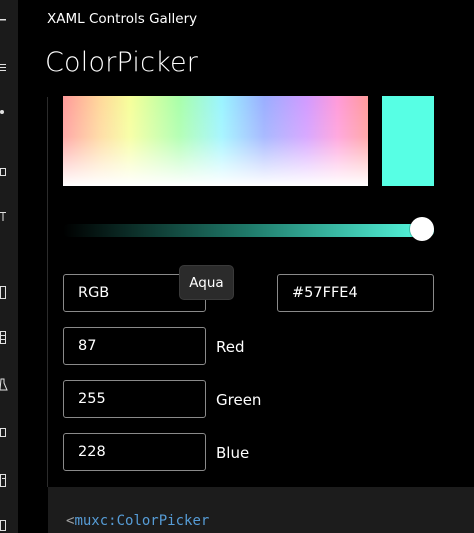 Image resolution: width=474 pixels, height=533 pixels. I want to click on color-mode-value: RGB, so click(94, 293).